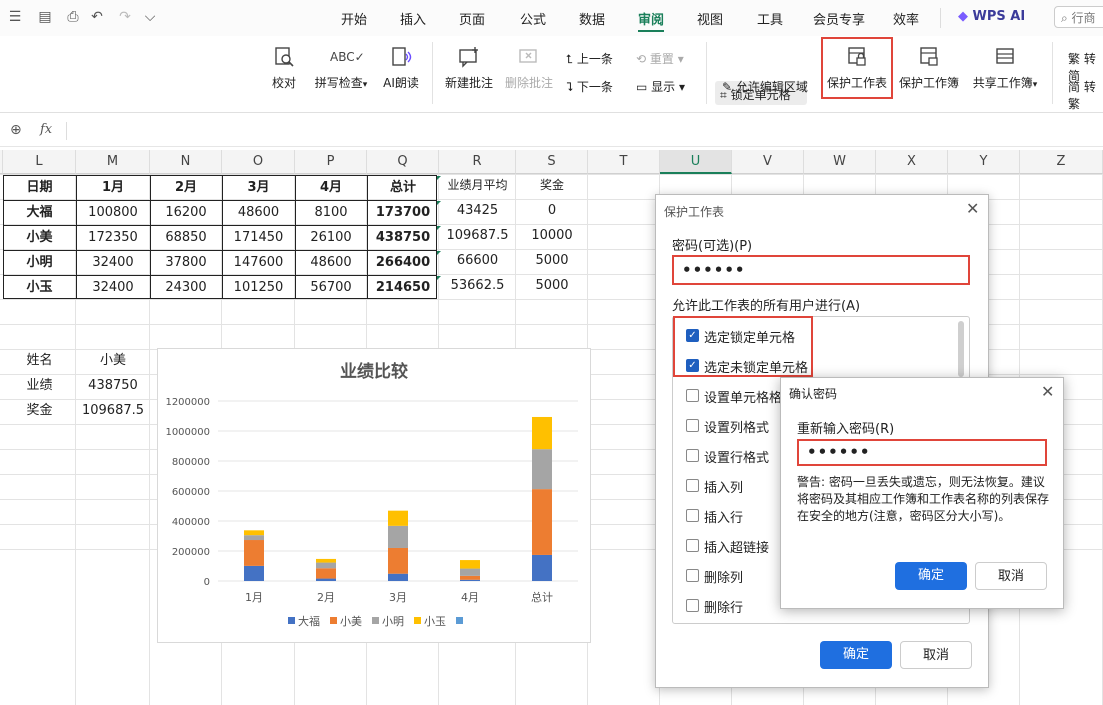 This screenshot has width=1103, height=705. I want to click on lookup-cell: 小美, so click(113, 360).